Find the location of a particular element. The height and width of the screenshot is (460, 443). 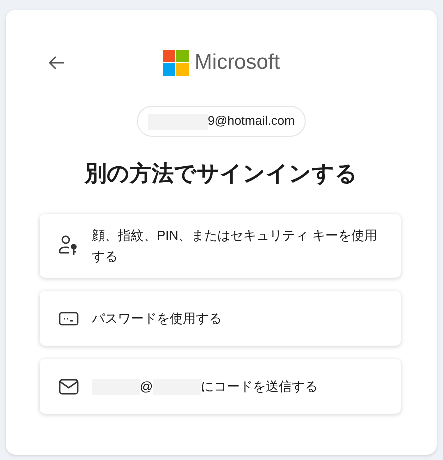

person-key-icon is located at coordinates (69, 246).